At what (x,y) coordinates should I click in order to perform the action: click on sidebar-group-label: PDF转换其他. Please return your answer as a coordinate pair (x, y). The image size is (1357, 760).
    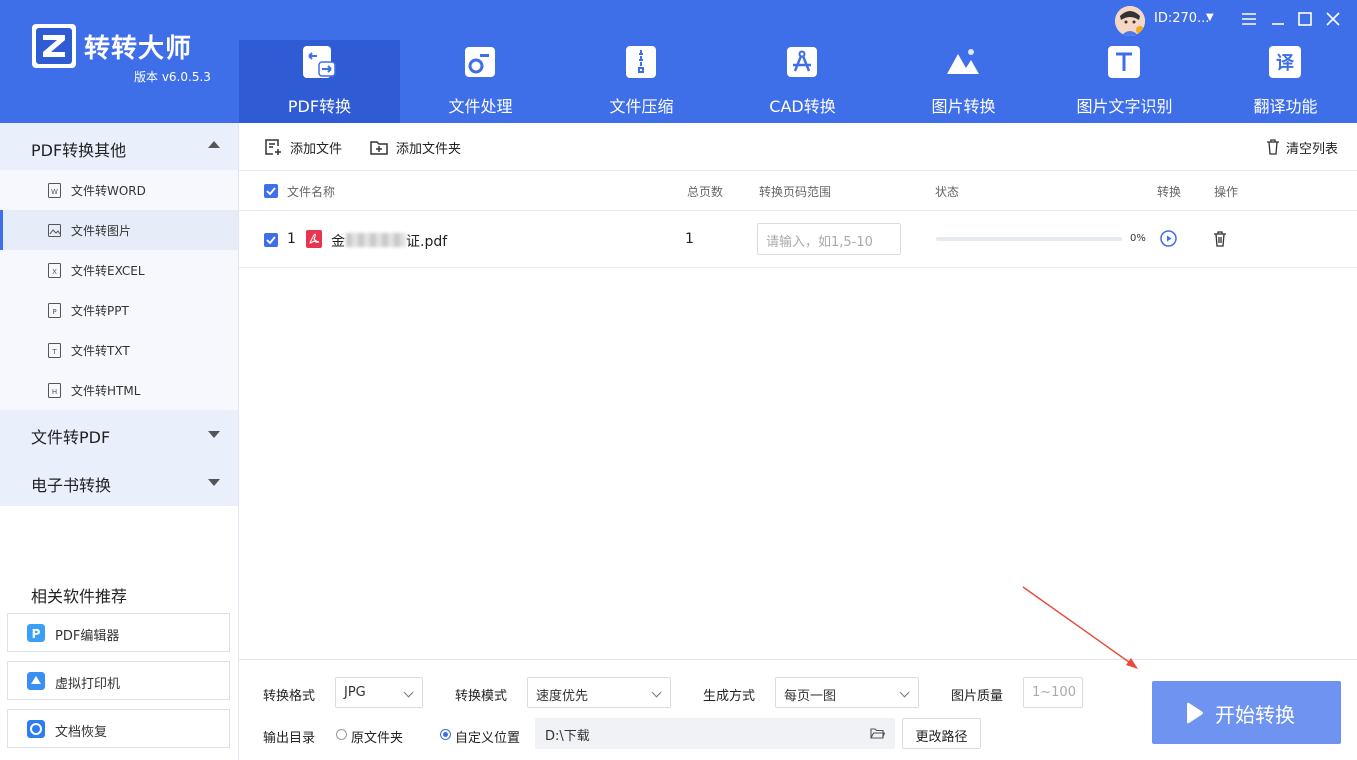
    Looking at the image, I should click on (79, 150).